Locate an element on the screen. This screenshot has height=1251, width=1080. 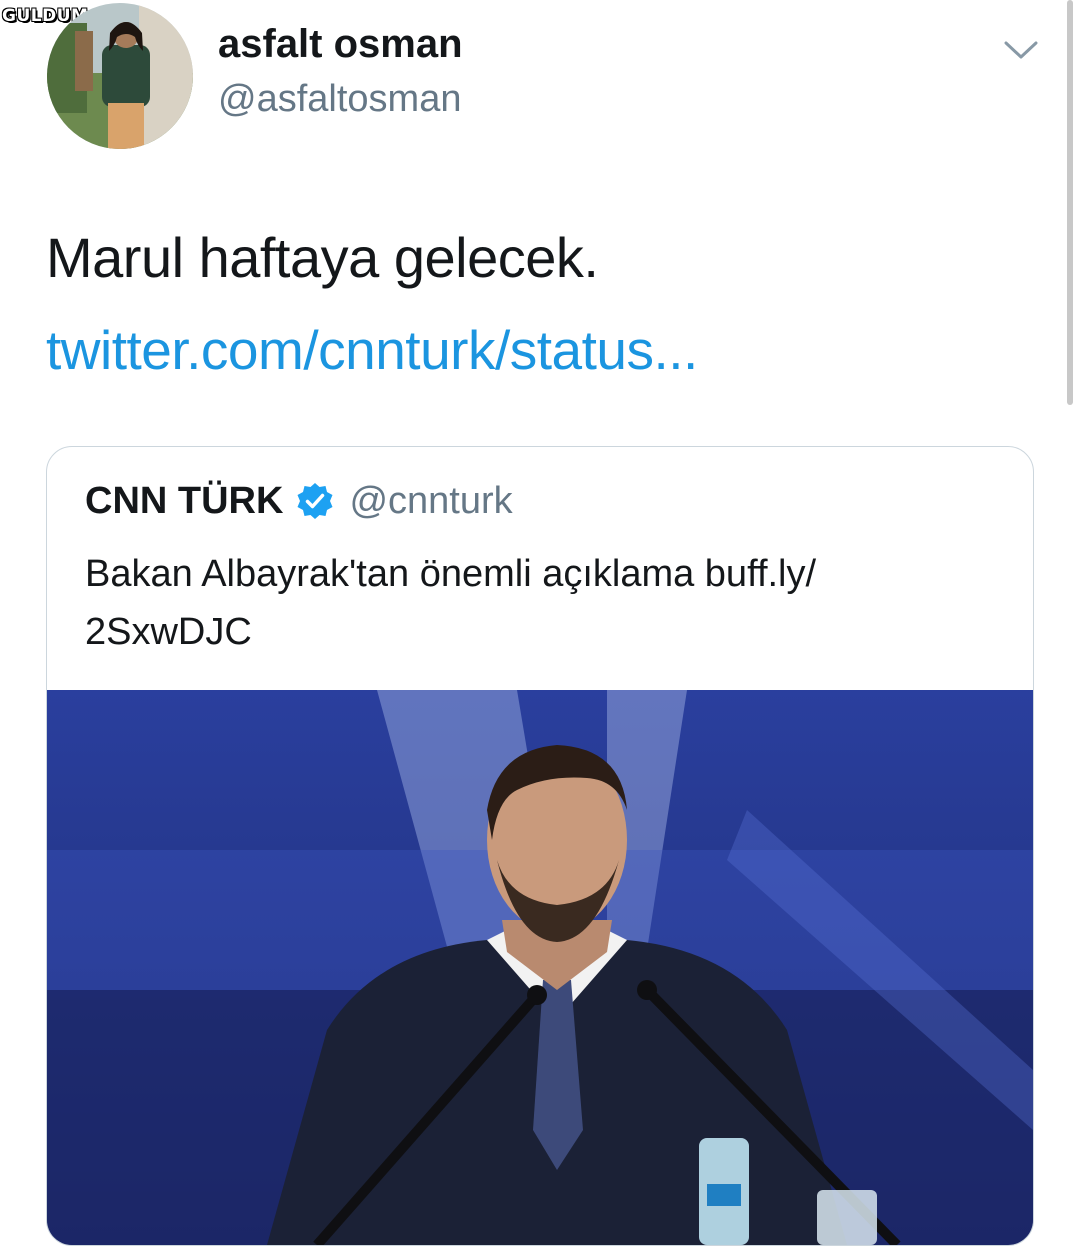
profile-photo-icon is located at coordinates (120, 76).